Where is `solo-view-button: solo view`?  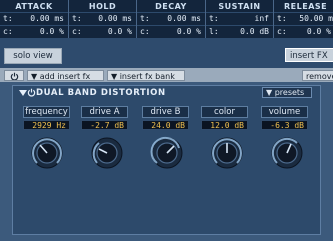
solo-view-button: solo view is located at coordinates (33, 56).